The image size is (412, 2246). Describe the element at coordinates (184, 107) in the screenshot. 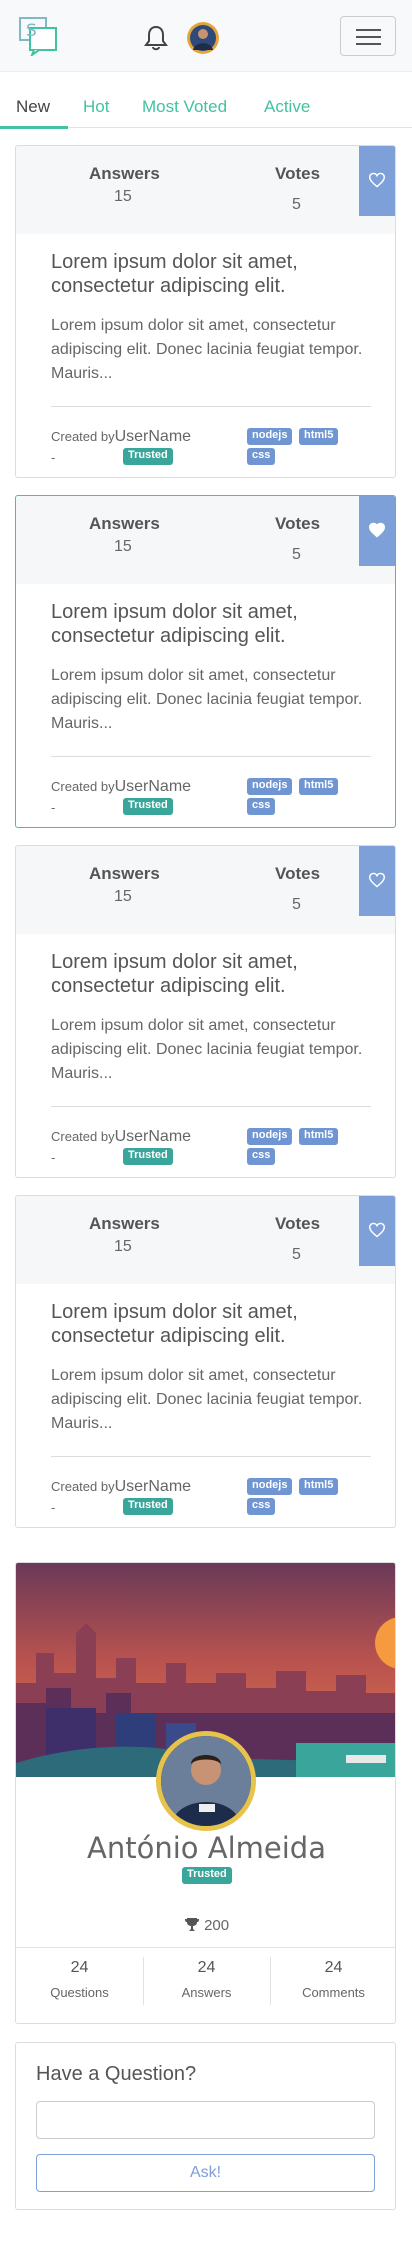

I see `tab-most-voted: Most Voted` at that location.